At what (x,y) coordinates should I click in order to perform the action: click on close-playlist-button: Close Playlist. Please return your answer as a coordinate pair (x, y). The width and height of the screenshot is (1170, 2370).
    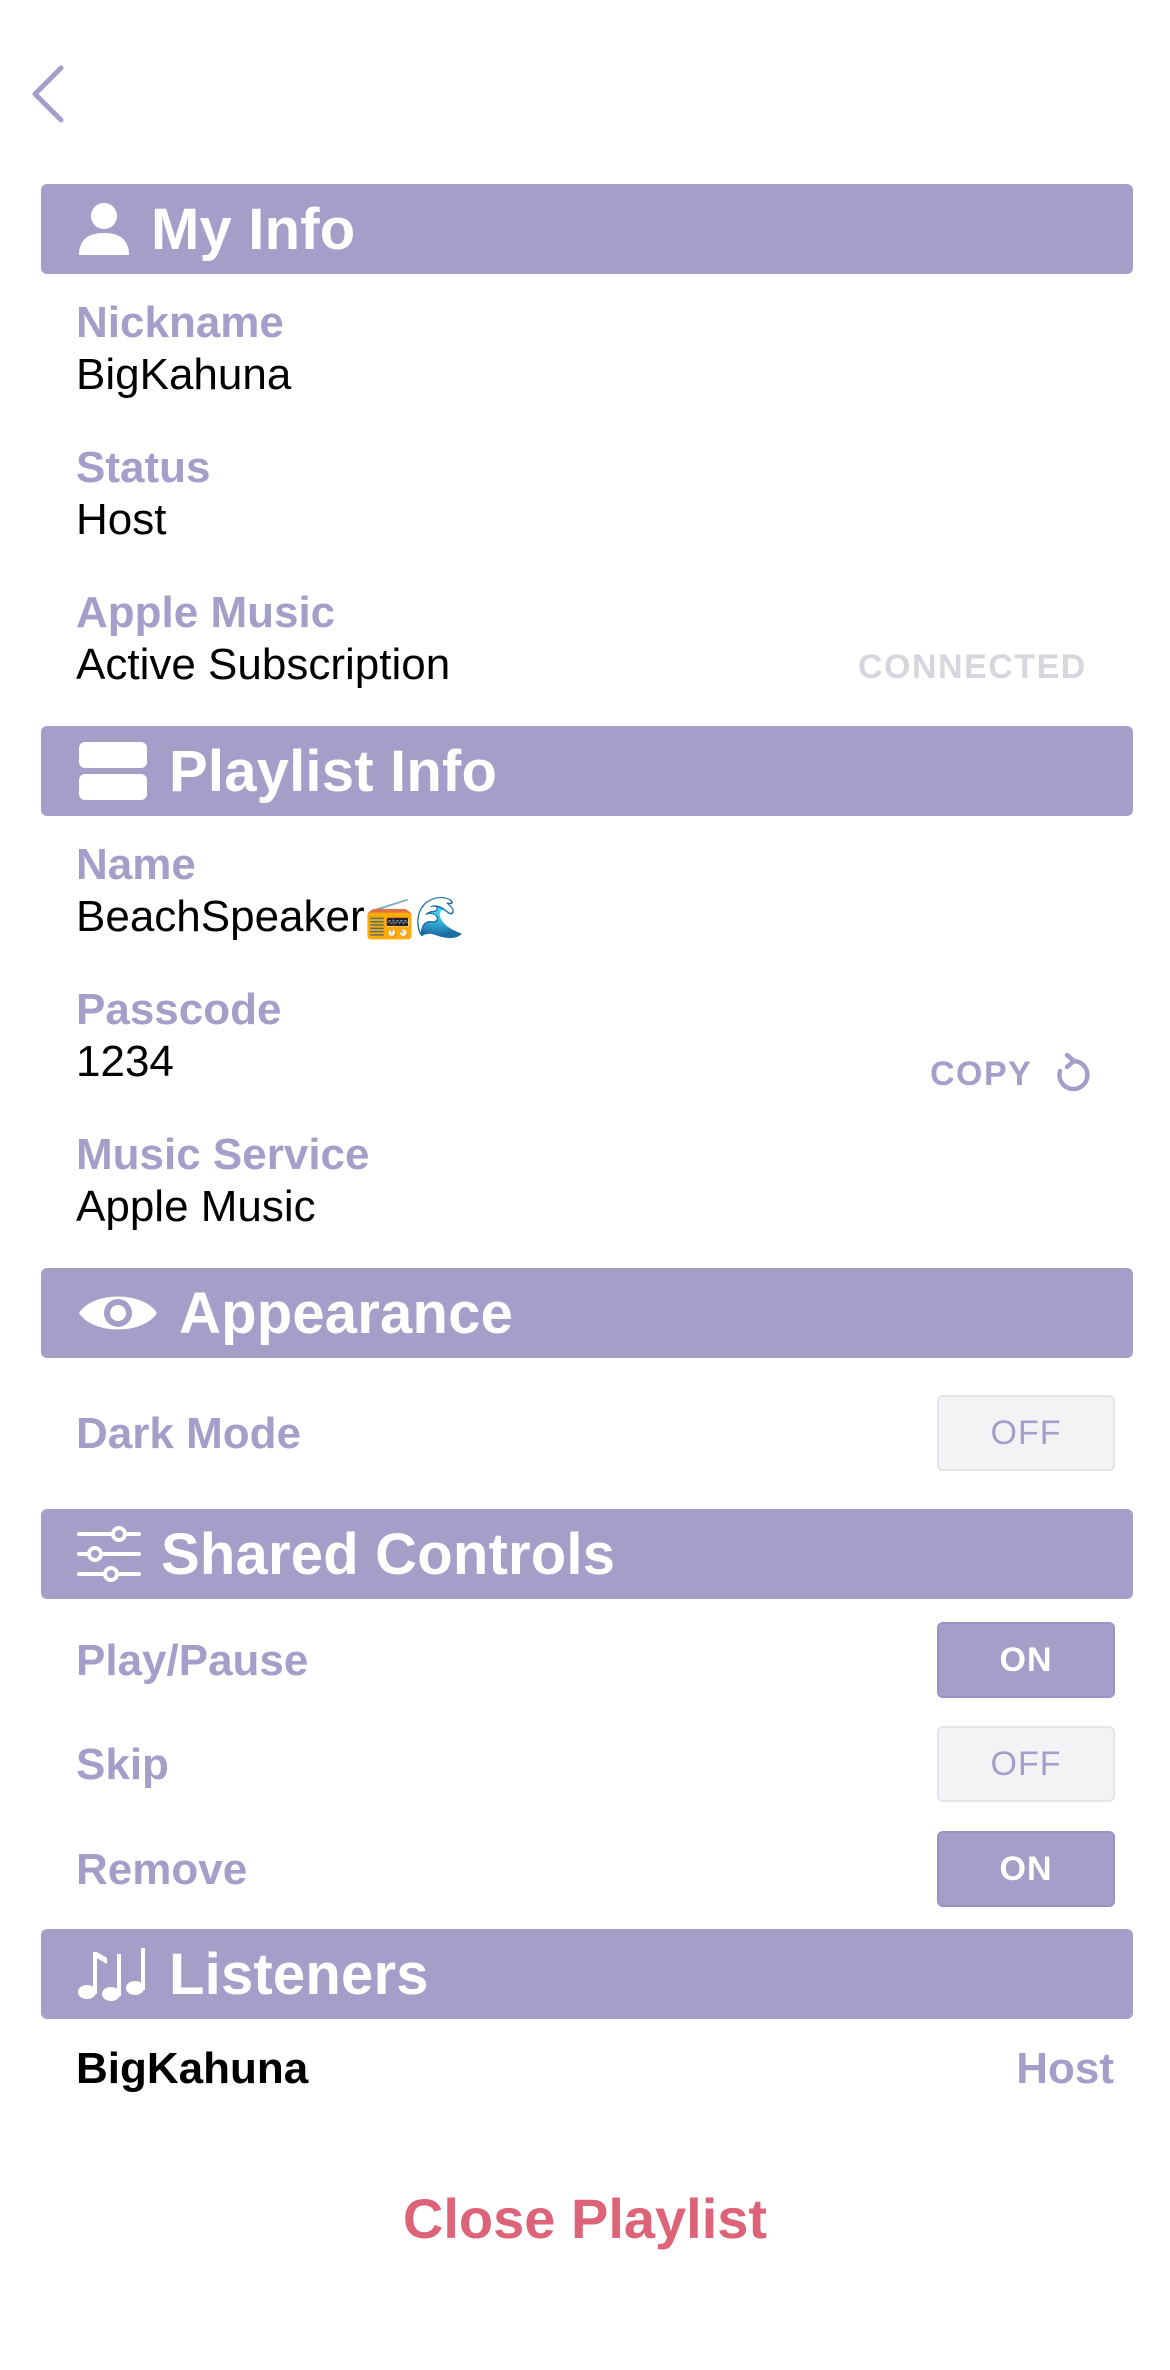
    Looking at the image, I should click on (585, 2218).